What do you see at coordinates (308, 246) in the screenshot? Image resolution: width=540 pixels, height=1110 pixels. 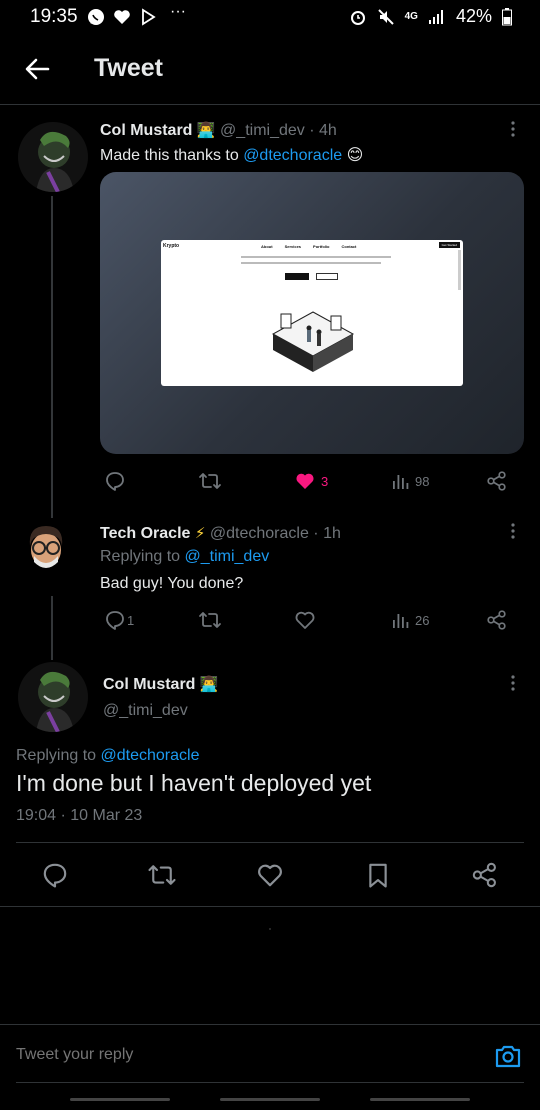 I see `preview-nav: About Services Portfolio Contact` at bounding box center [308, 246].